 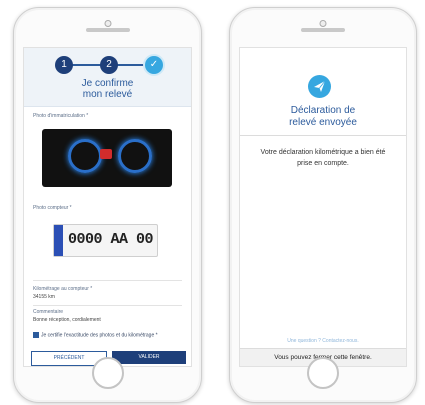 I want to click on dashboard-photo, so click(x=107, y=158).